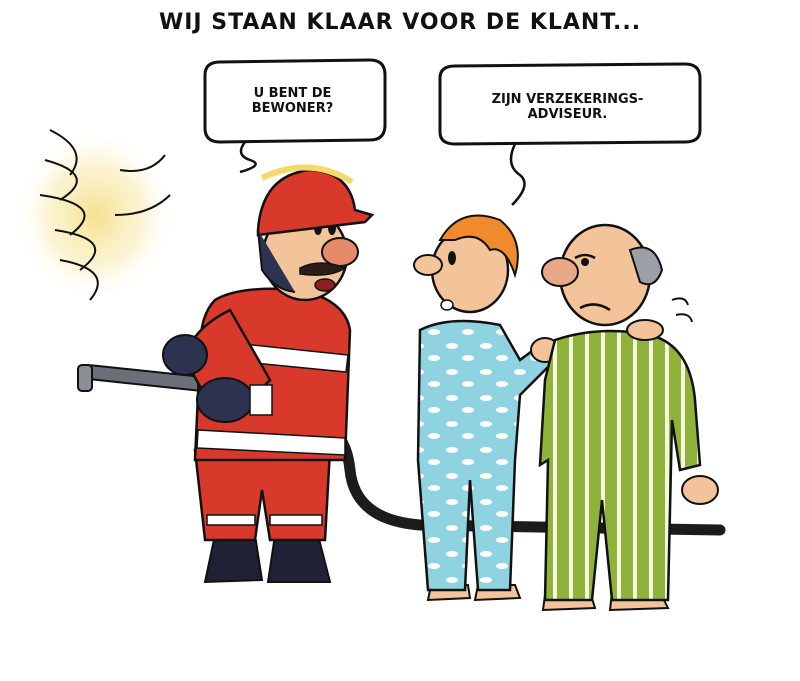 This screenshot has width=800, height=681. Describe the element at coordinates (567, 99) in the screenshot. I see `man-speech-line-1: ZIJN VERZEKERINGS-` at that location.